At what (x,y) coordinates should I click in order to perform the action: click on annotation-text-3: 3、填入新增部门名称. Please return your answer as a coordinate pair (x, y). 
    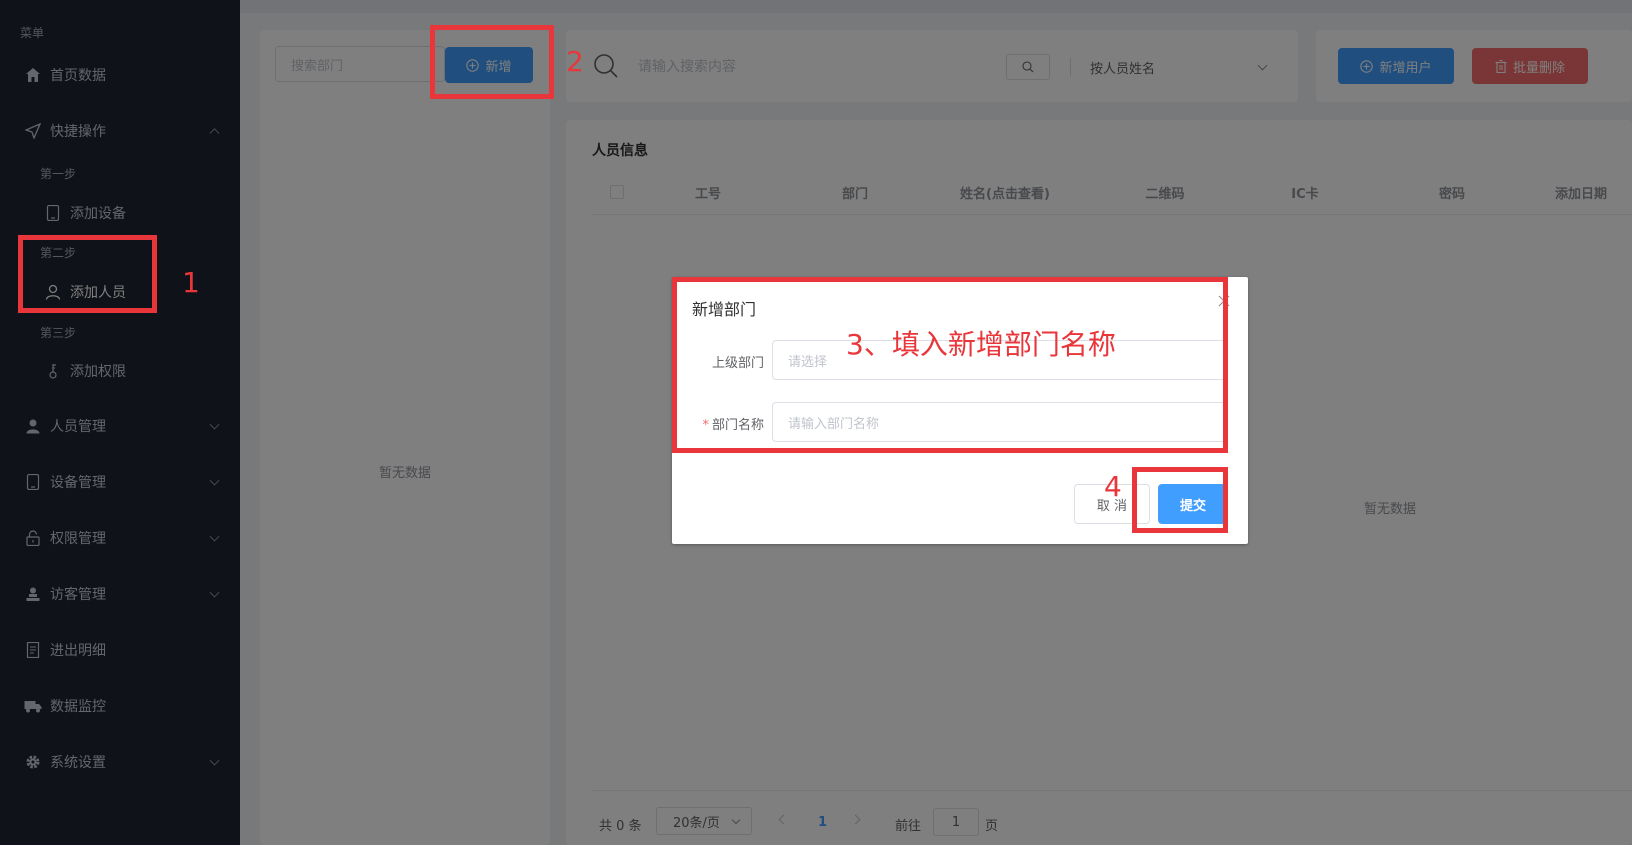
    Looking at the image, I should click on (981, 344).